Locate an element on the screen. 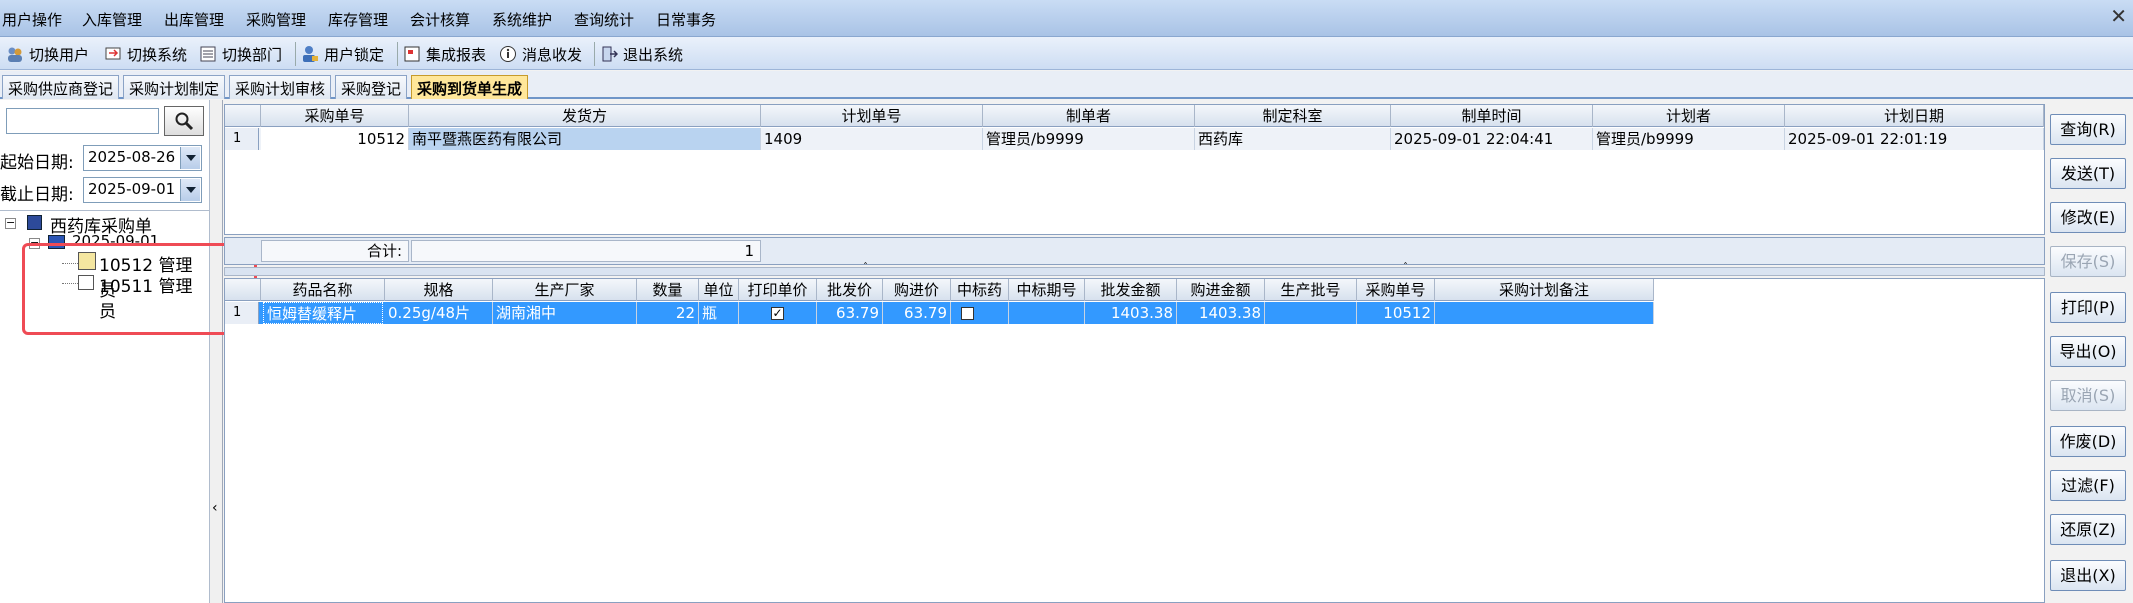 This screenshot has height=603, width=2133. switch-dept-button: 切换部门 is located at coordinates (240, 54).